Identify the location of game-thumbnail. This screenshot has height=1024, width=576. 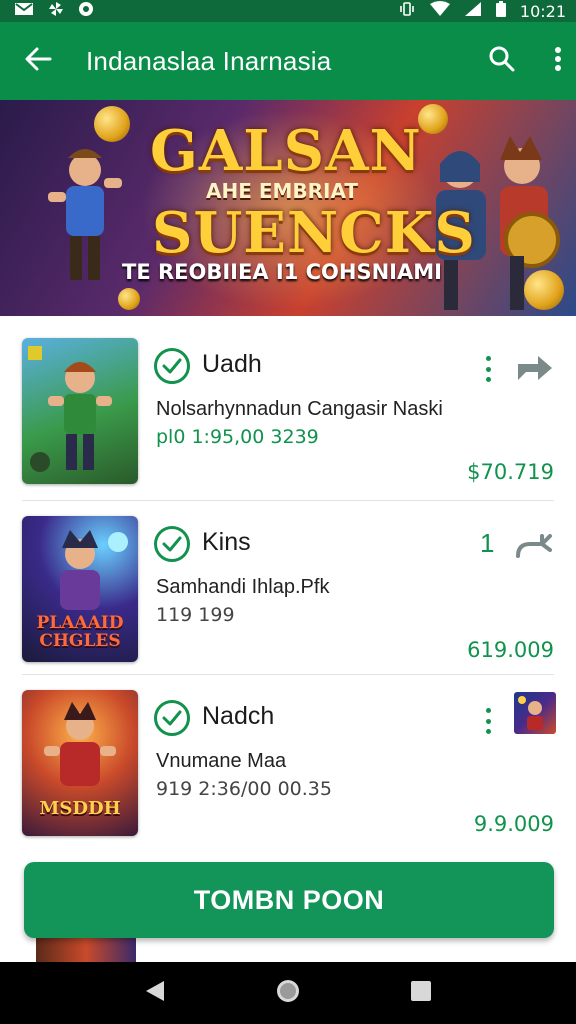
(80, 411).